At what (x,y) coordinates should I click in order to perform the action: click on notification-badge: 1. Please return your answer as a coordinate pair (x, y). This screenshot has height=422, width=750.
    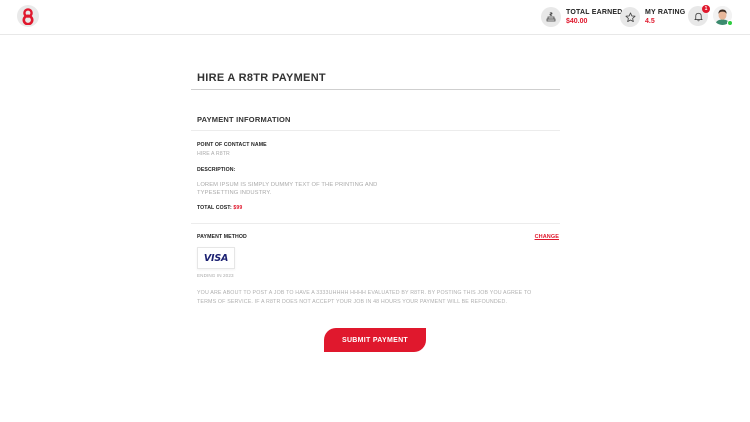
    Looking at the image, I should click on (706, 9).